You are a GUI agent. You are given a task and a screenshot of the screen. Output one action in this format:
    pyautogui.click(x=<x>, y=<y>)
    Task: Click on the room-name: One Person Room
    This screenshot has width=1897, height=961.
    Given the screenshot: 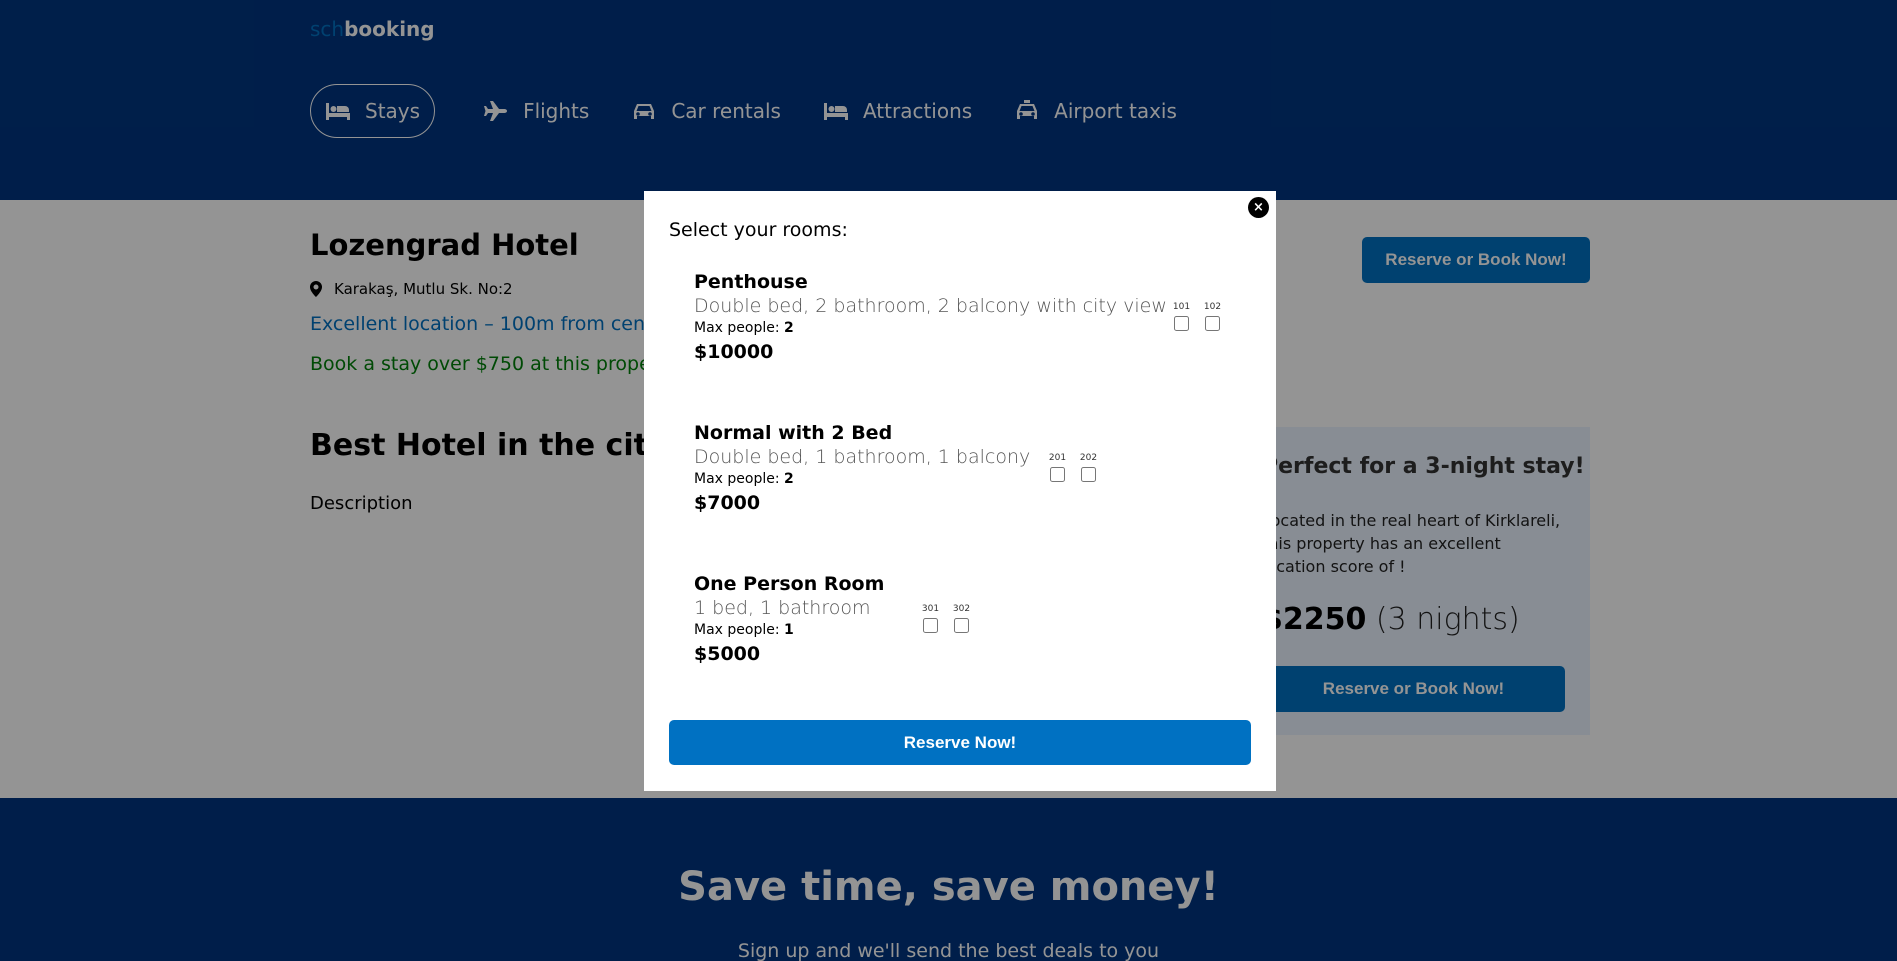 What is the action you would take?
    pyautogui.click(x=789, y=584)
    